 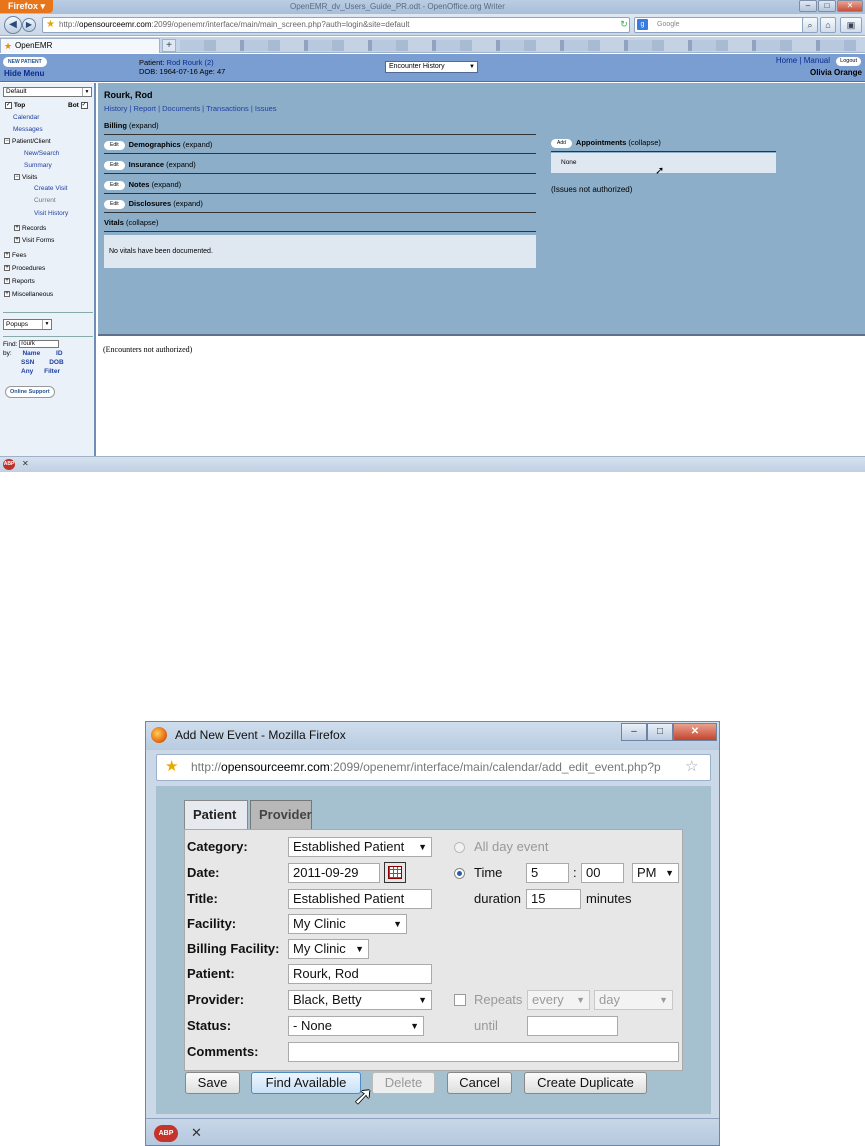 What do you see at coordinates (181, 108) in the screenshot?
I see `documents-link: Documents` at bounding box center [181, 108].